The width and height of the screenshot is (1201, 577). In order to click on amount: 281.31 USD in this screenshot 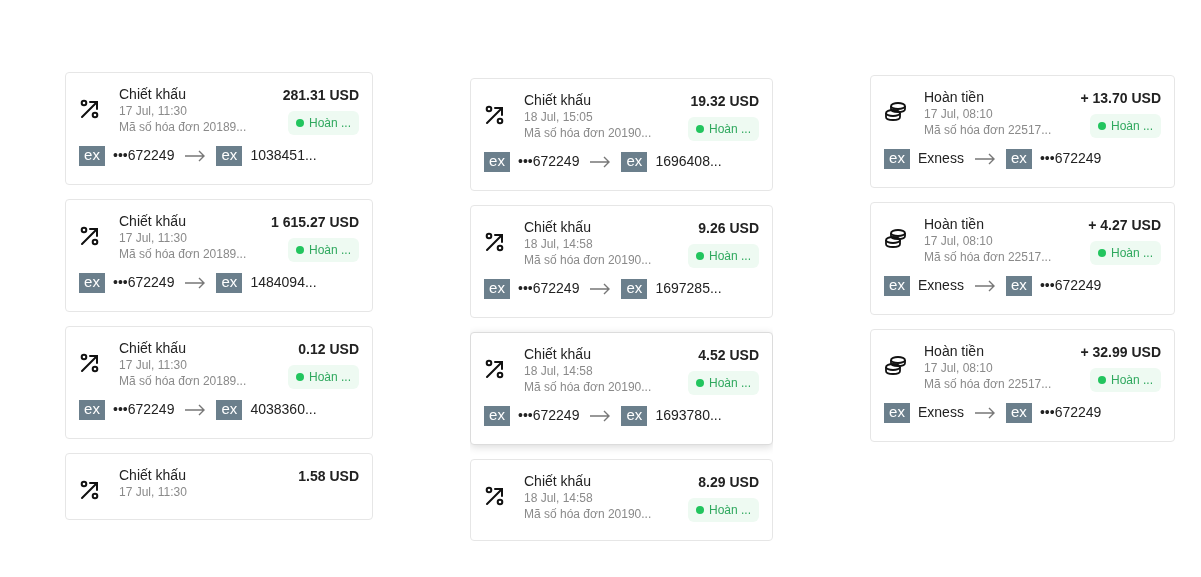, I will do `click(320, 95)`.